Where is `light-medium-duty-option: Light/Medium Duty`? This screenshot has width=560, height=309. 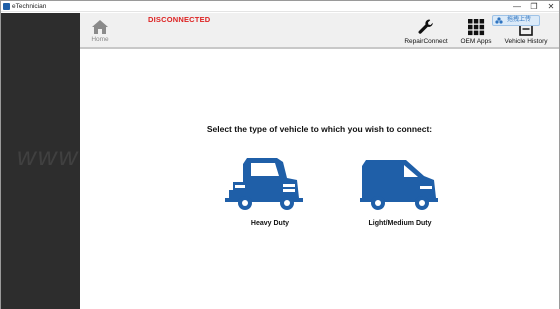
light-medium-duty-option: Light/Medium Duty is located at coordinates (400, 190).